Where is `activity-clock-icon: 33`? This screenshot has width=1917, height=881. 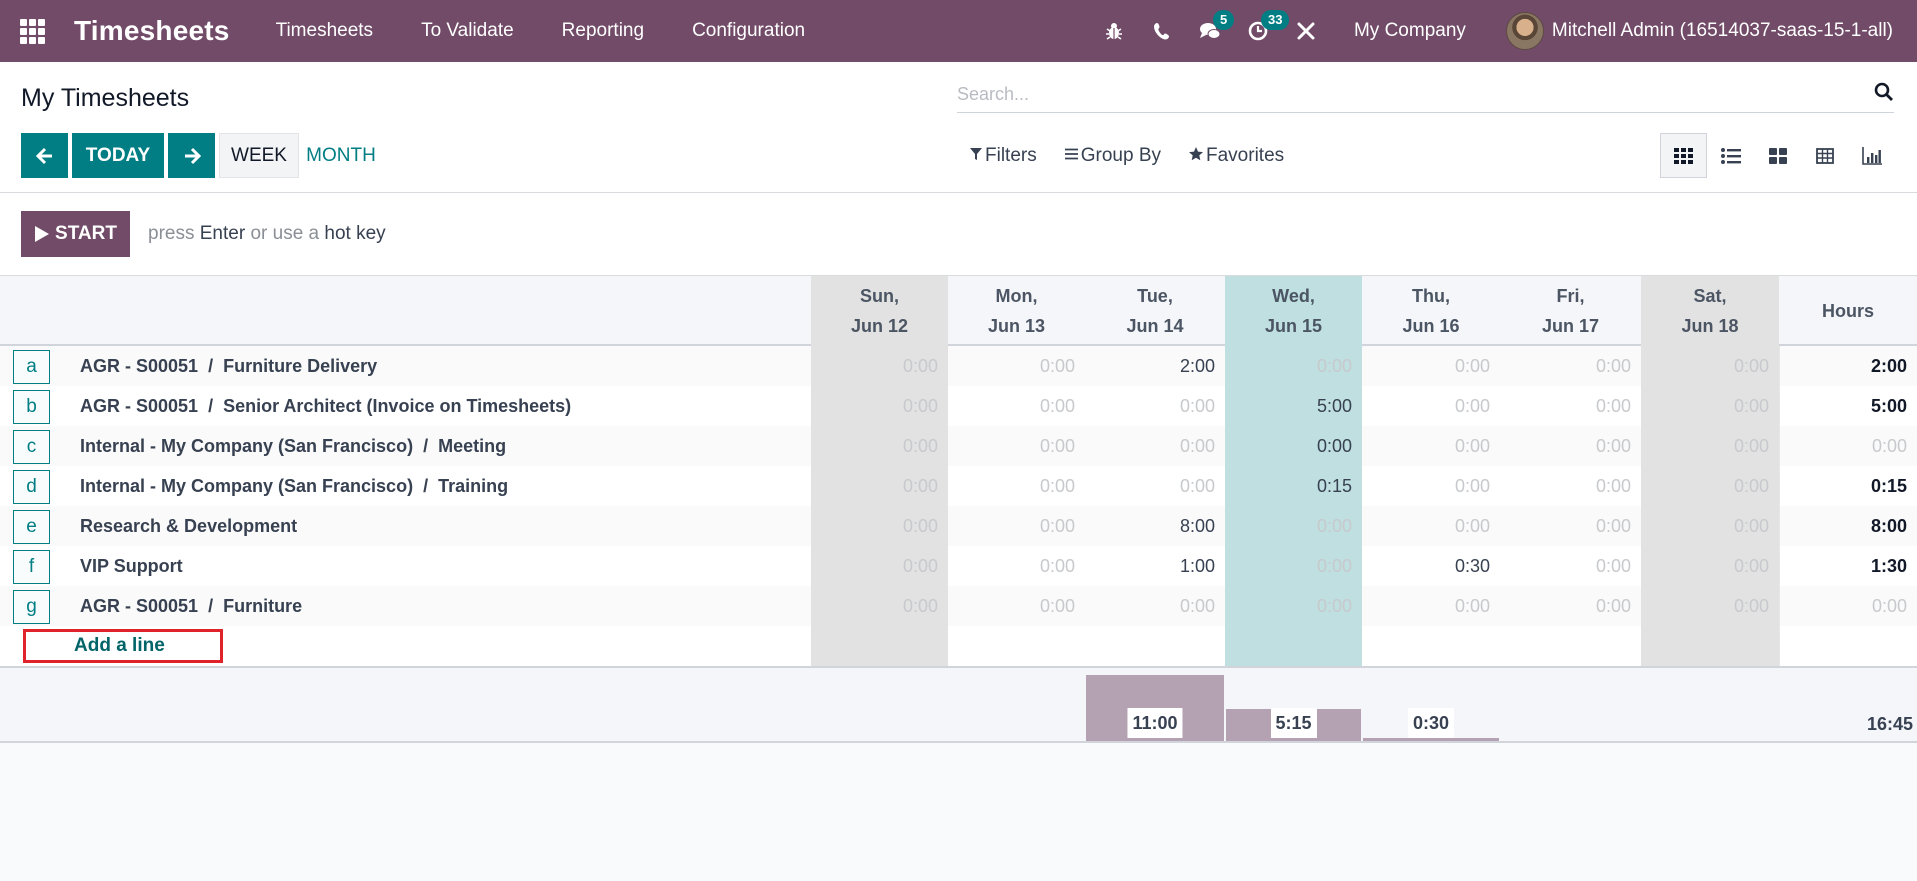 activity-clock-icon: 33 is located at coordinates (1262, 31).